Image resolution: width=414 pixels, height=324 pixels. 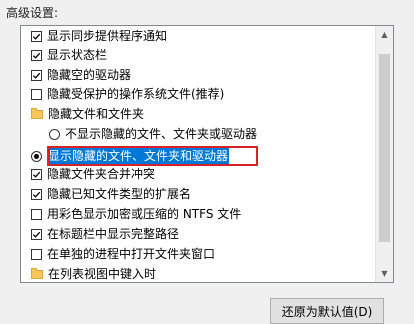 I want to click on restore-defaults-button: 还原为默认值(D), so click(x=327, y=311).